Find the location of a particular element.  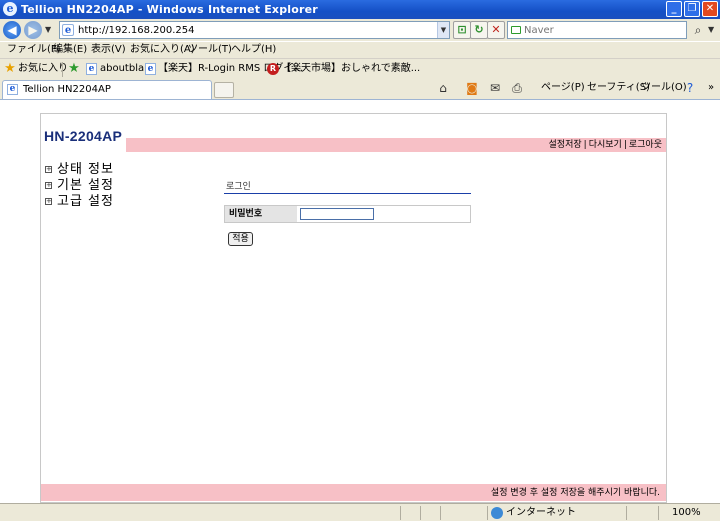

internet-zone-icon is located at coordinates (497, 513).